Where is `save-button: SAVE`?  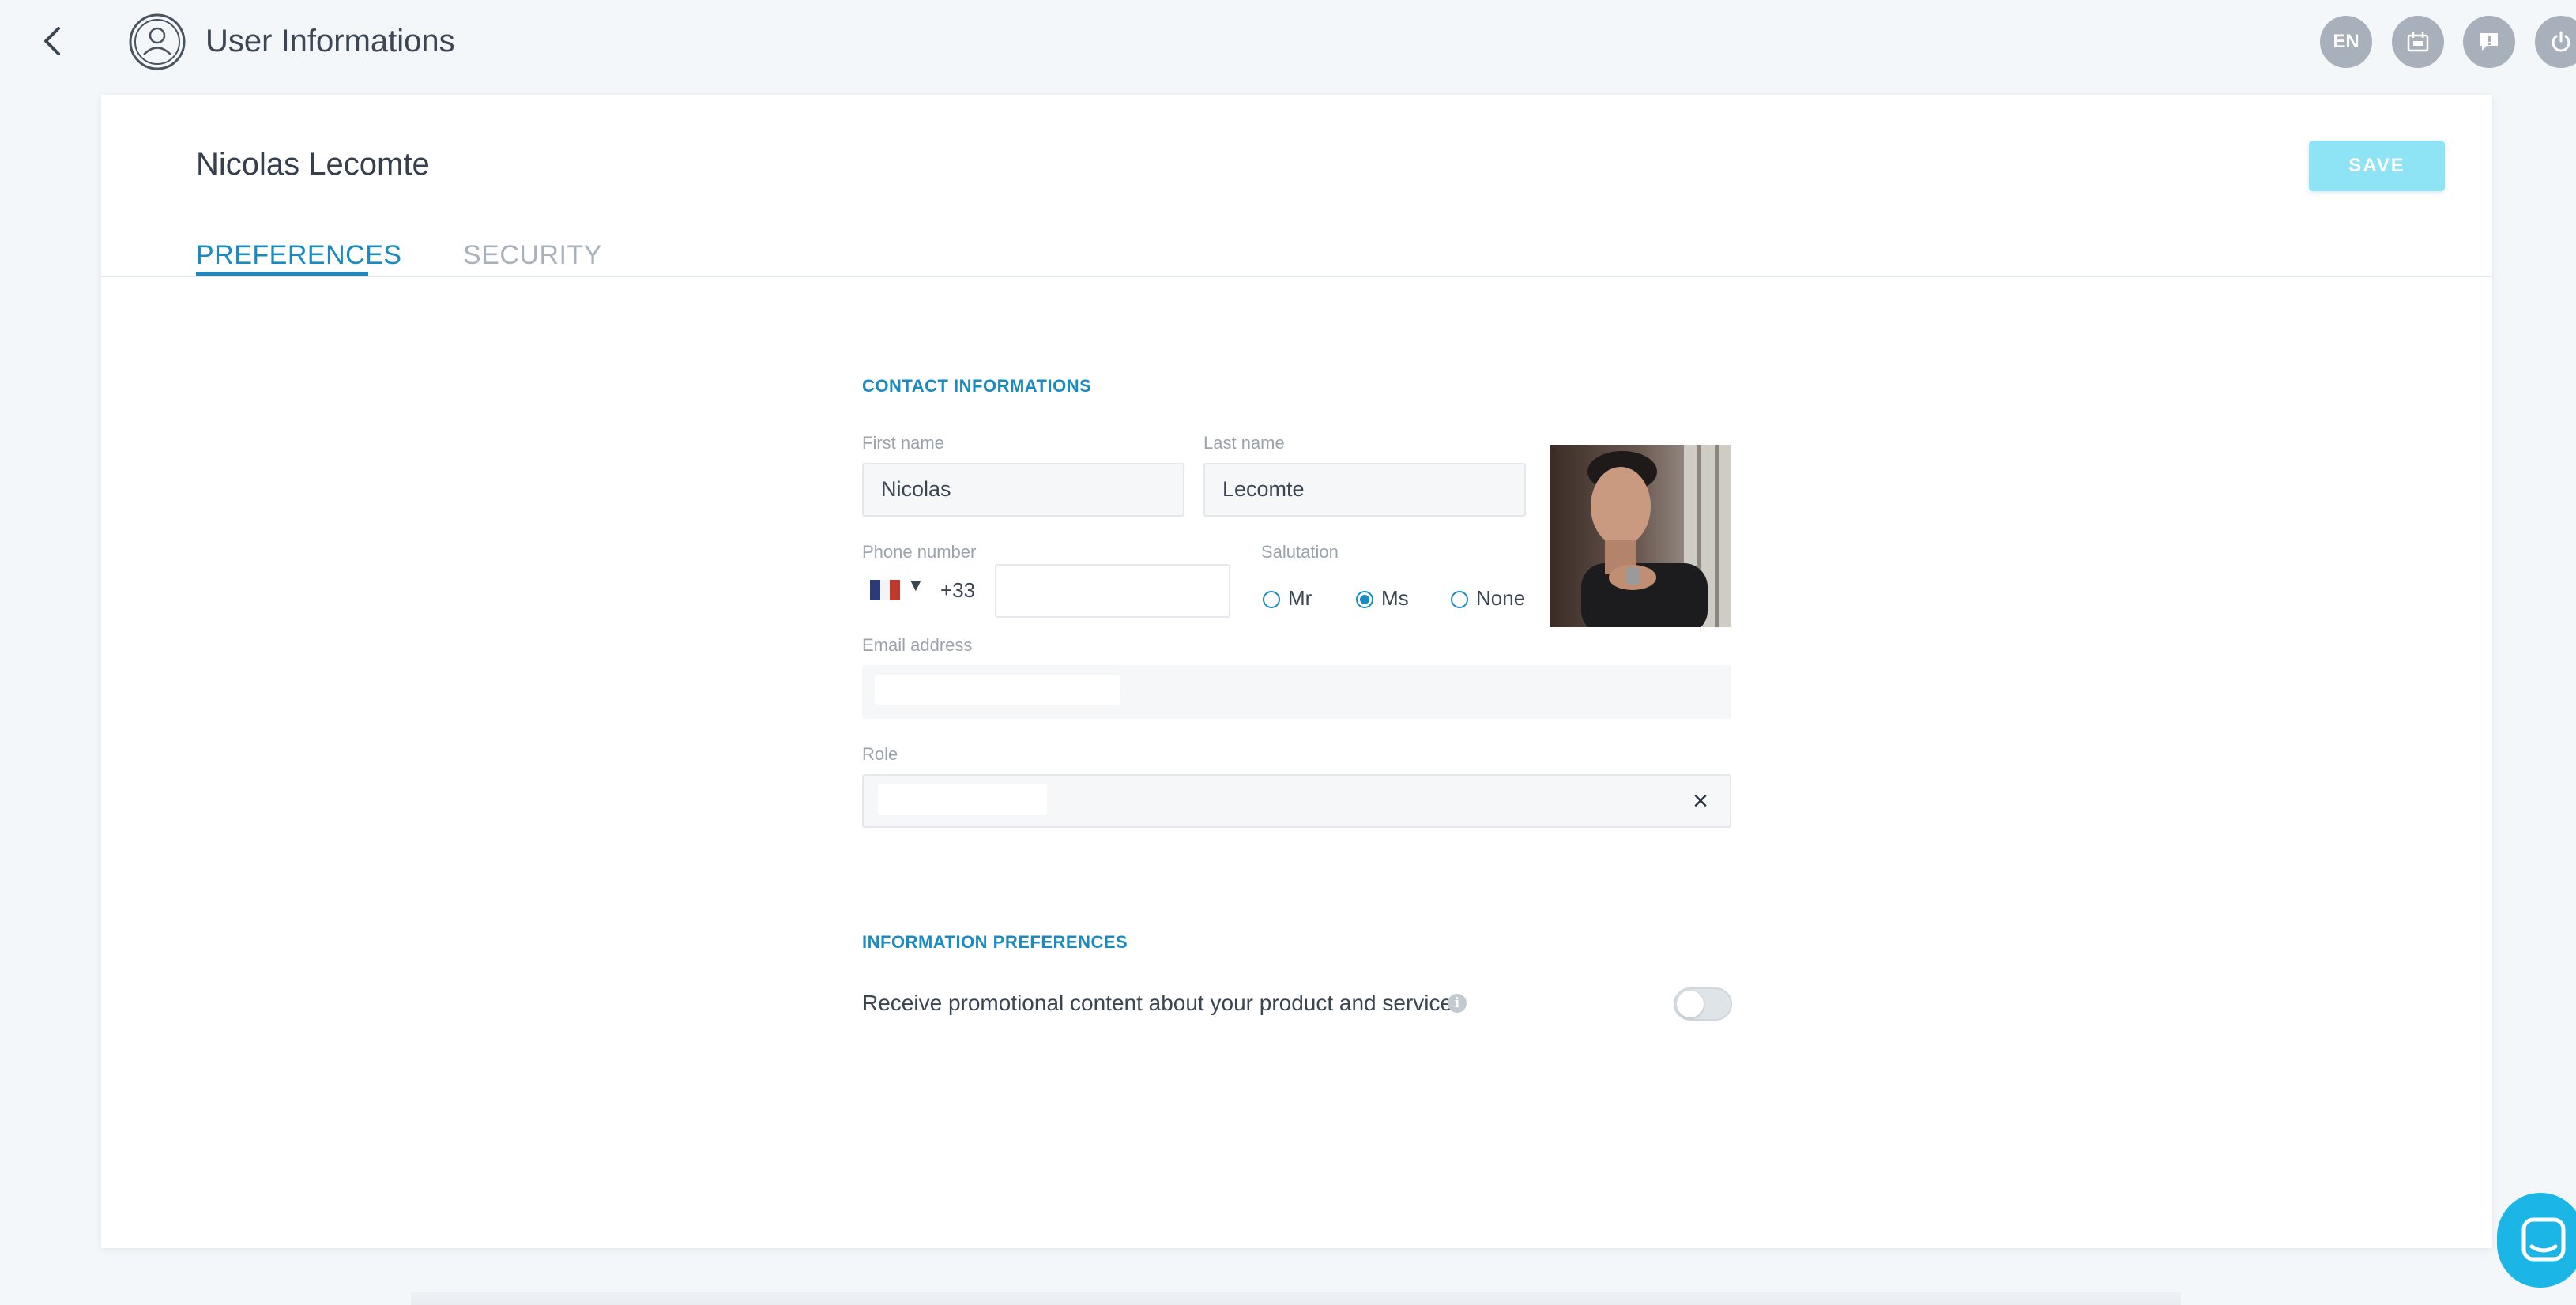
save-button: SAVE is located at coordinates (2377, 166).